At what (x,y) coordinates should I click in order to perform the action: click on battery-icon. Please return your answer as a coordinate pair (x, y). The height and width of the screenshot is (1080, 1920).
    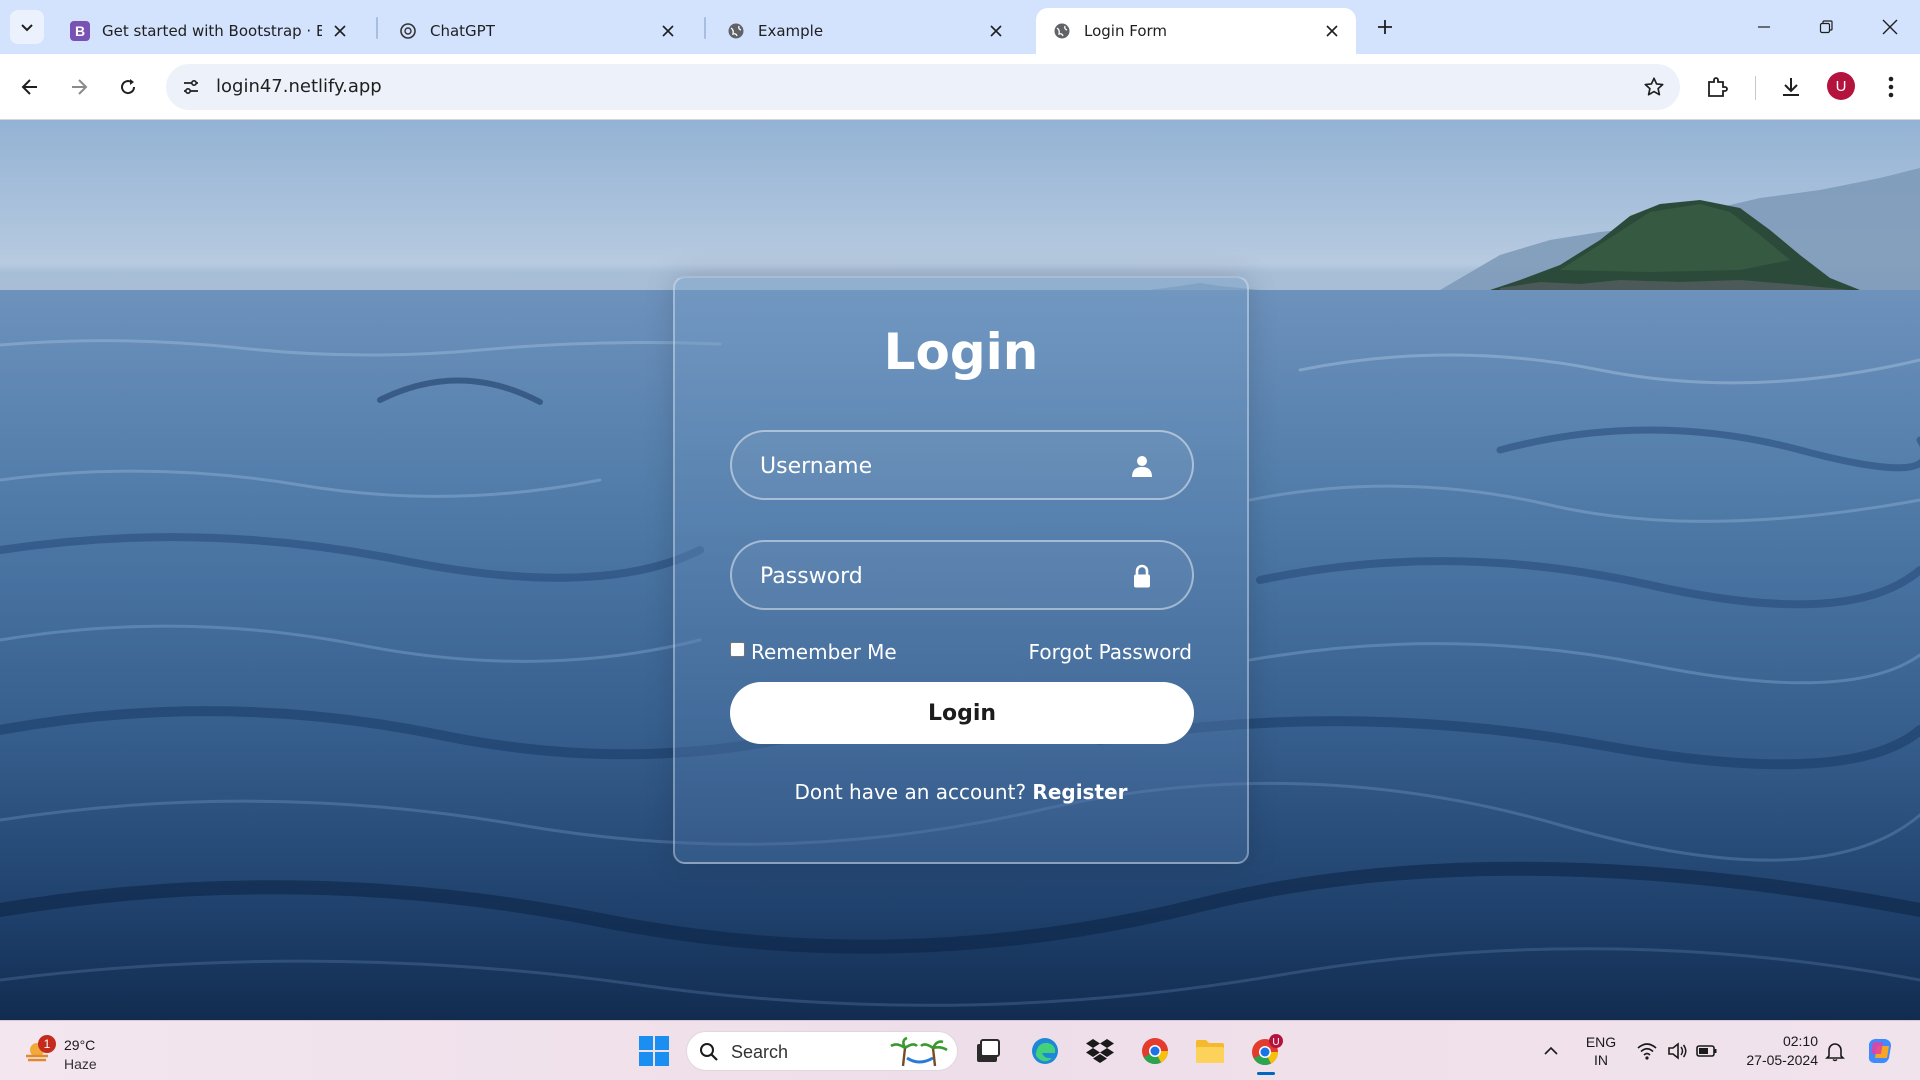
    Looking at the image, I should click on (1707, 1051).